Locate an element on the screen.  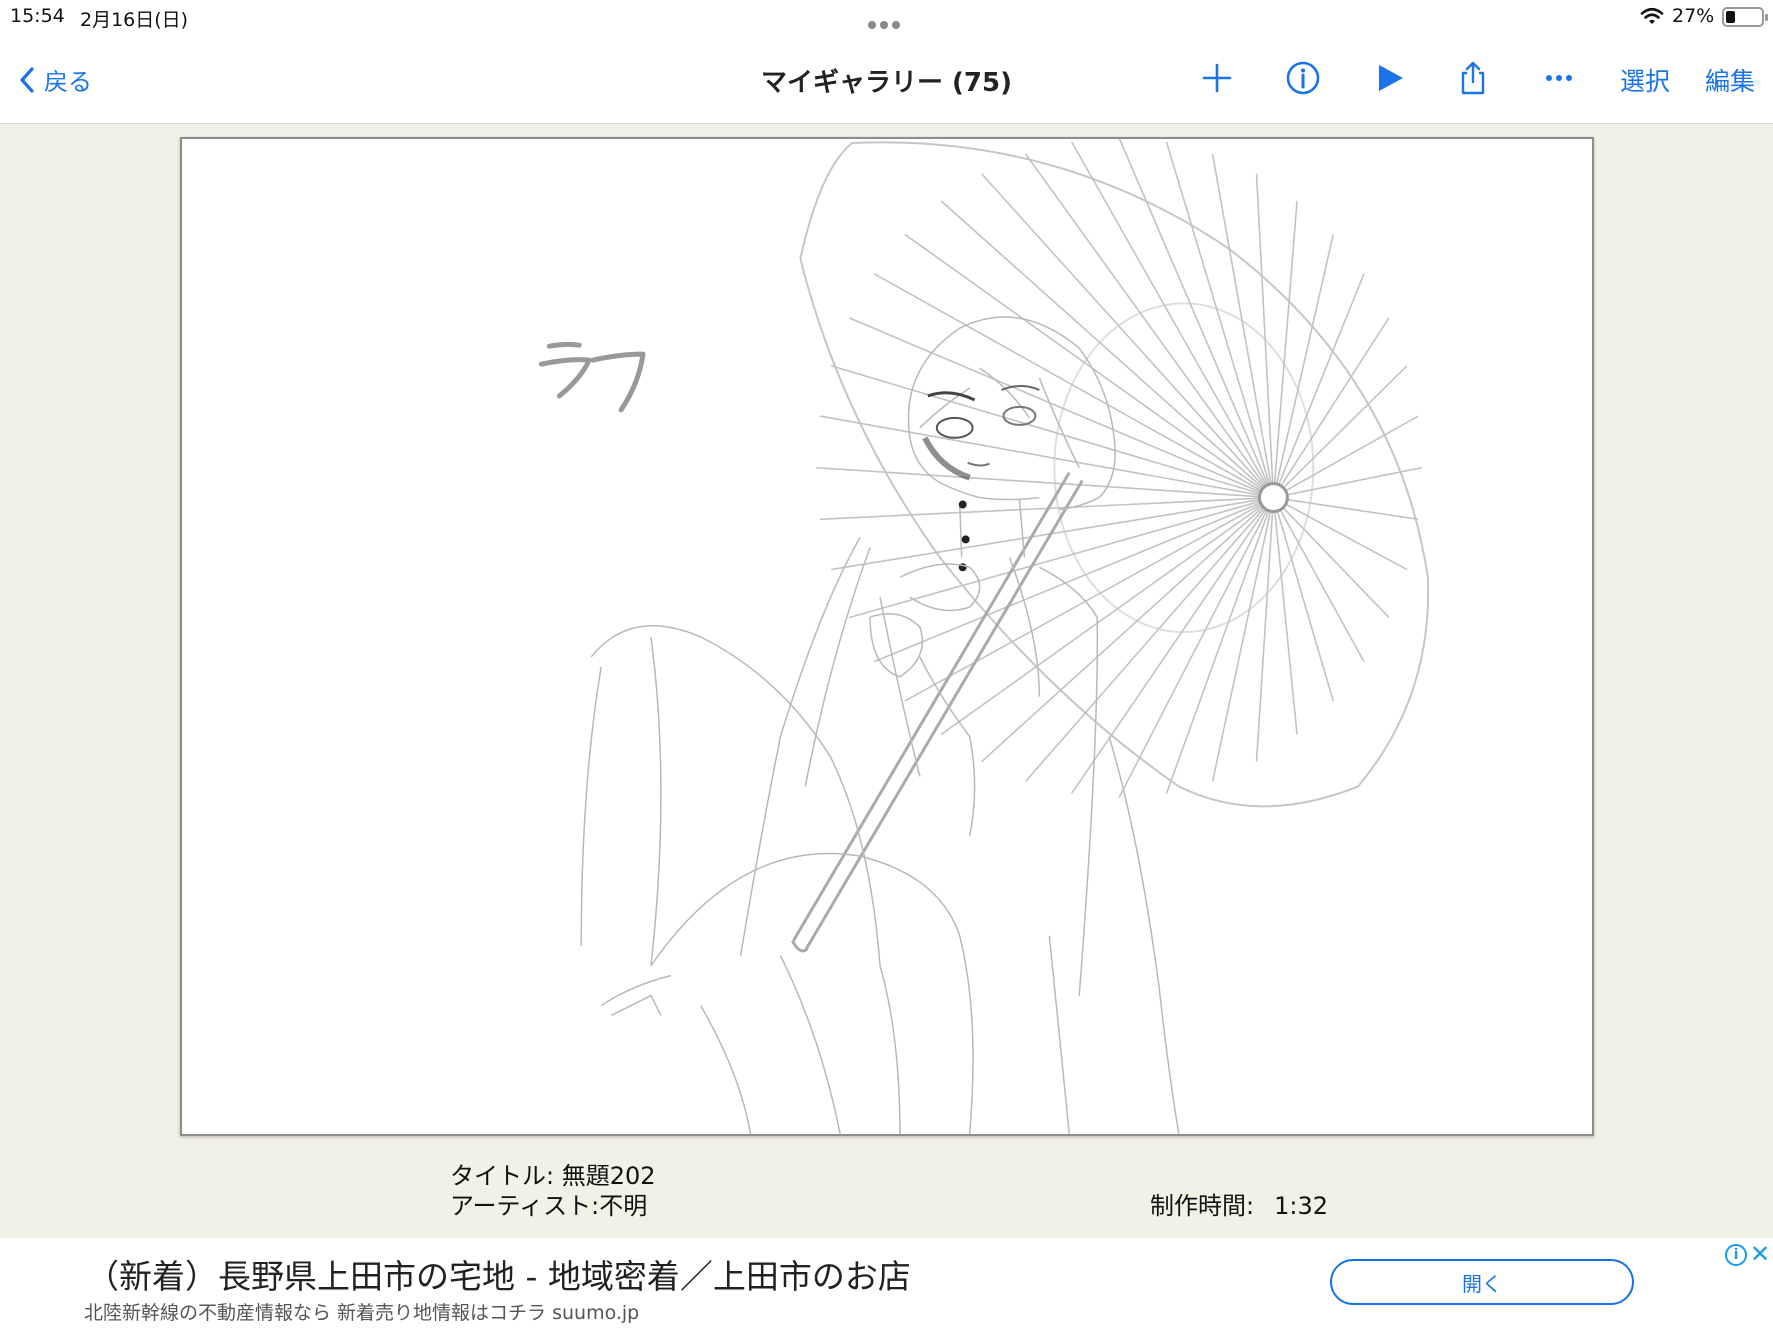
handwritten-label-rough is located at coordinates (592, 377).